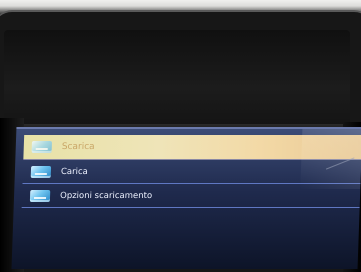 This screenshot has width=361, height=272. What do you see at coordinates (191, 196) in the screenshot?
I see `menu-item-opzioni-scaricamento: Opzioni scaricamento` at bounding box center [191, 196].